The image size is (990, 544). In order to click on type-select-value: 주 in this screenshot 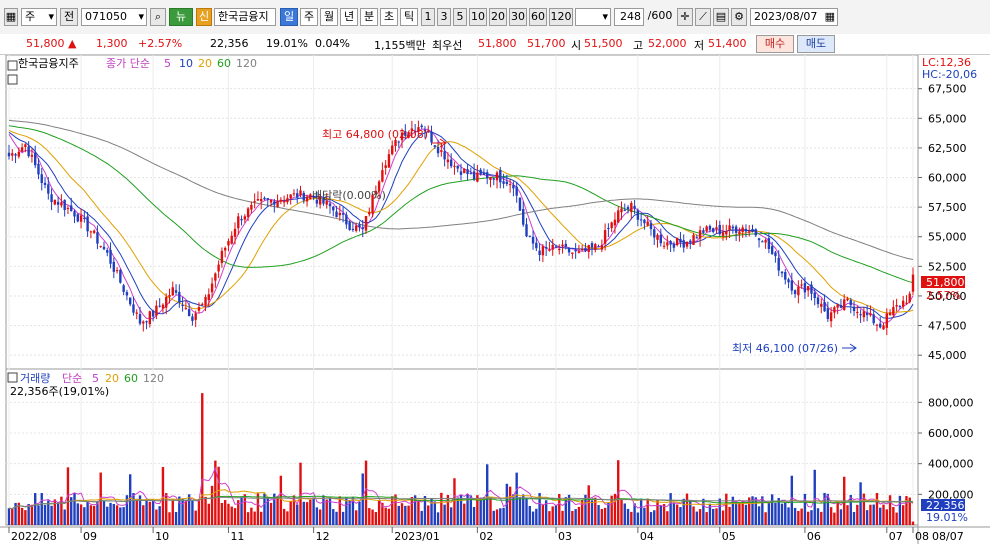, I will do `click(30, 16)`.